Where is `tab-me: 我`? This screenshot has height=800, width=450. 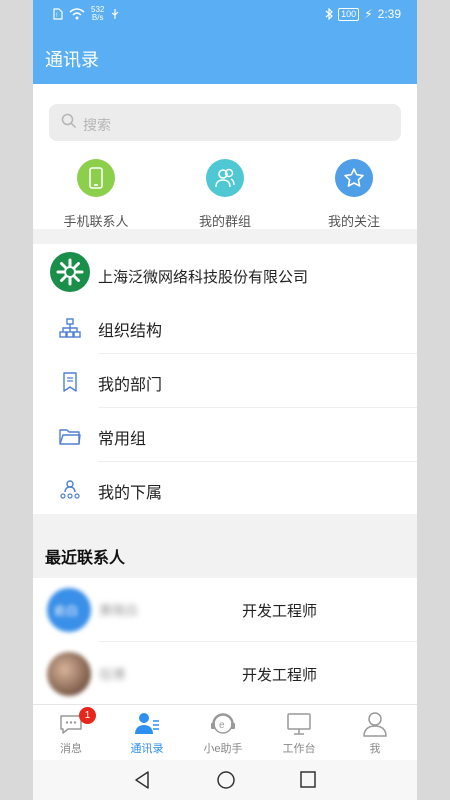 tab-me: 我 is located at coordinates (375, 733).